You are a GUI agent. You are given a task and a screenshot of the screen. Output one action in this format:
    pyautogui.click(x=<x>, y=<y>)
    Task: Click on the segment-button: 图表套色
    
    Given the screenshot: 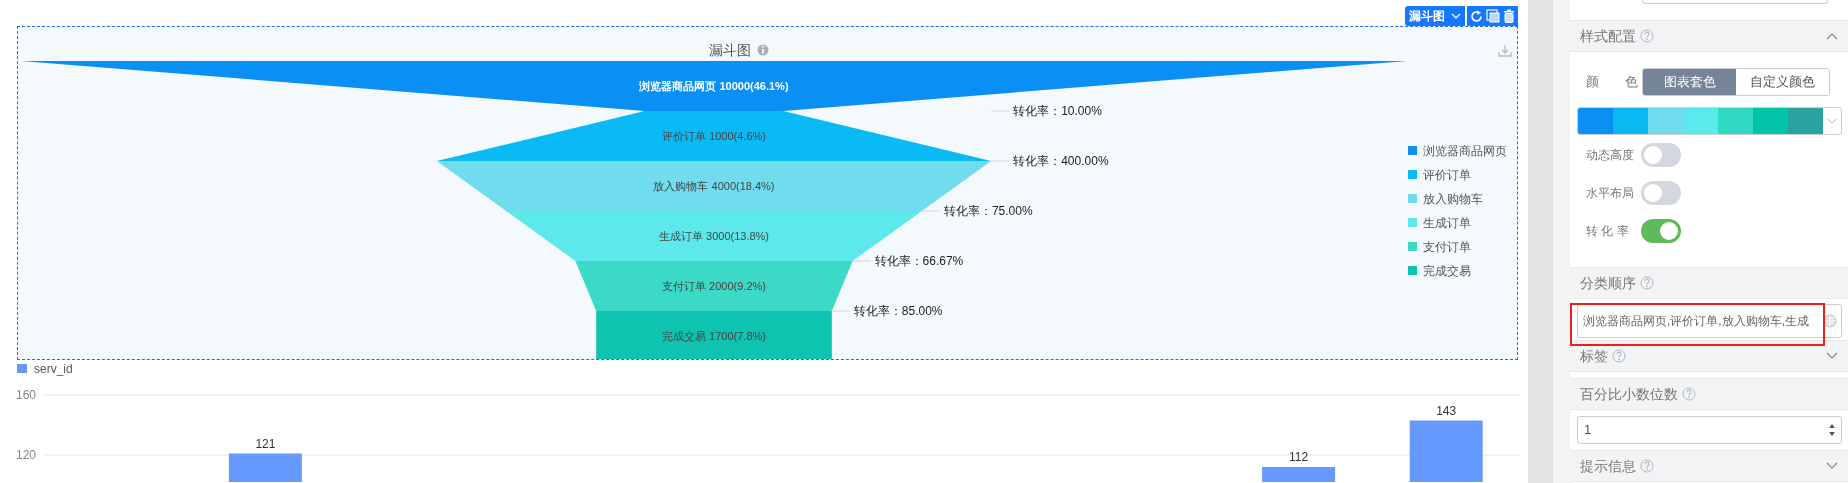 What is the action you would take?
    pyautogui.click(x=1689, y=82)
    